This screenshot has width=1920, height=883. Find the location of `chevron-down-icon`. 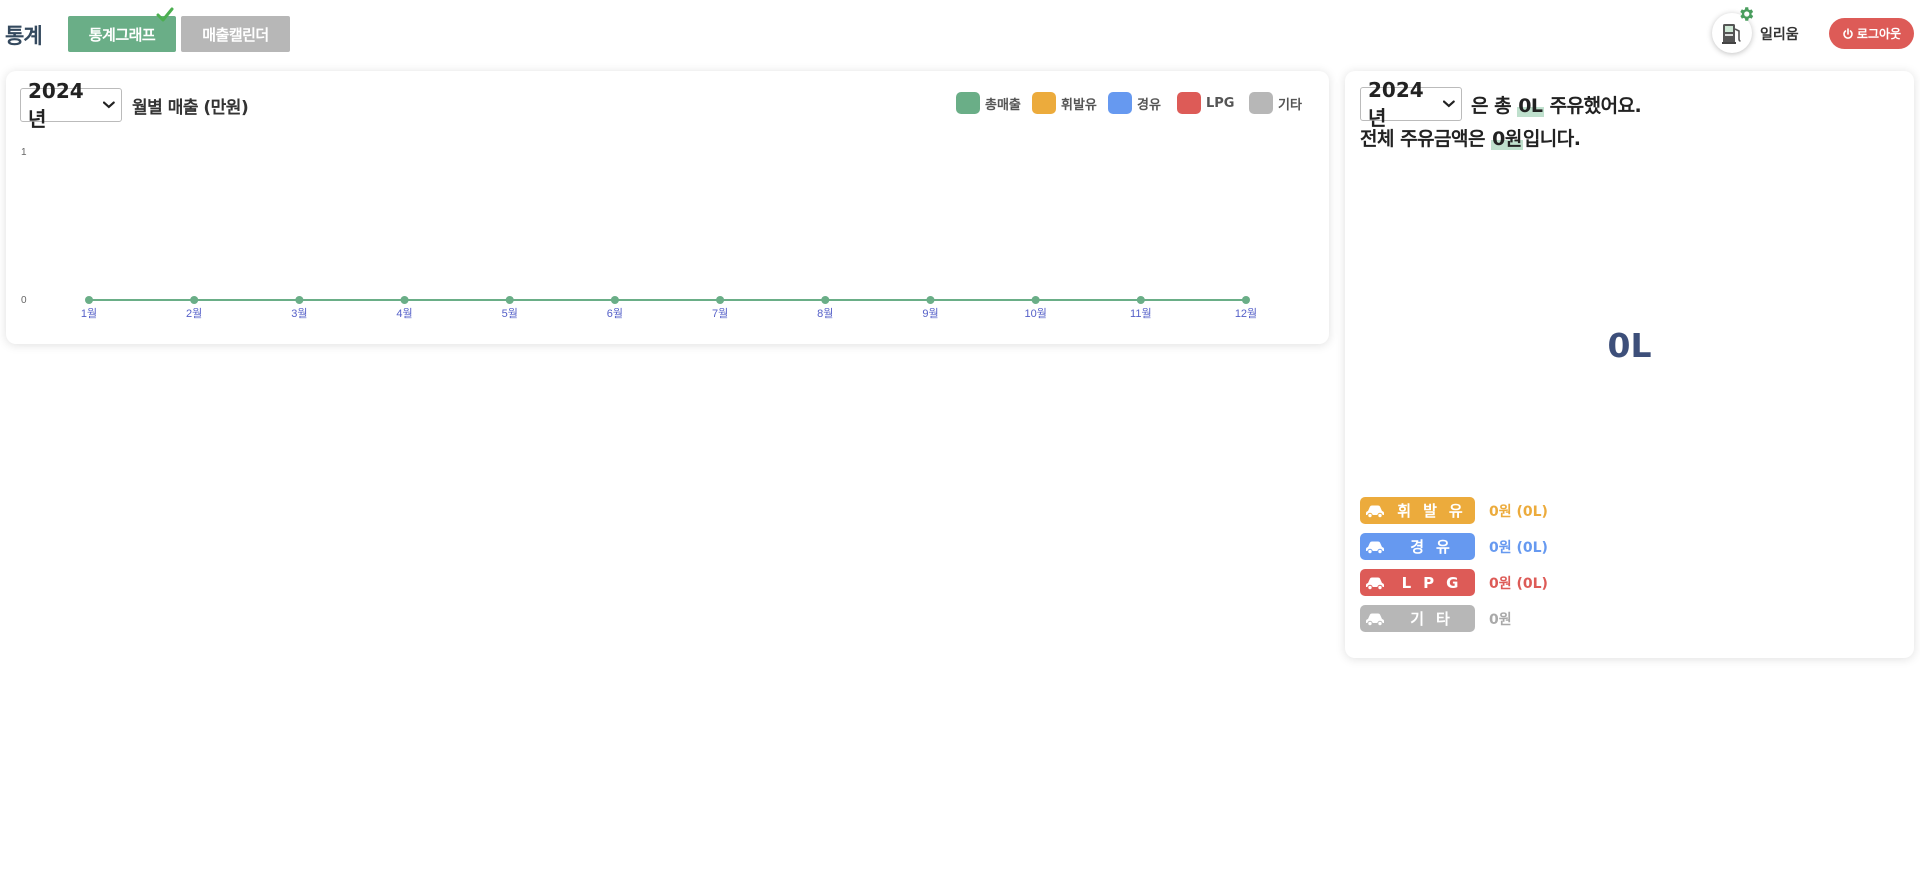

chevron-down-icon is located at coordinates (1449, 104).